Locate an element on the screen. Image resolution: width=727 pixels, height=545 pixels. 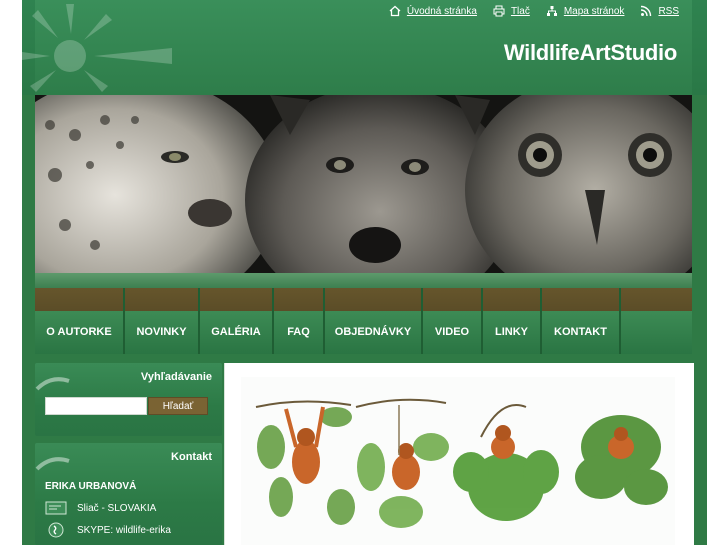
banner-strip is located at coordinates (363, 280).